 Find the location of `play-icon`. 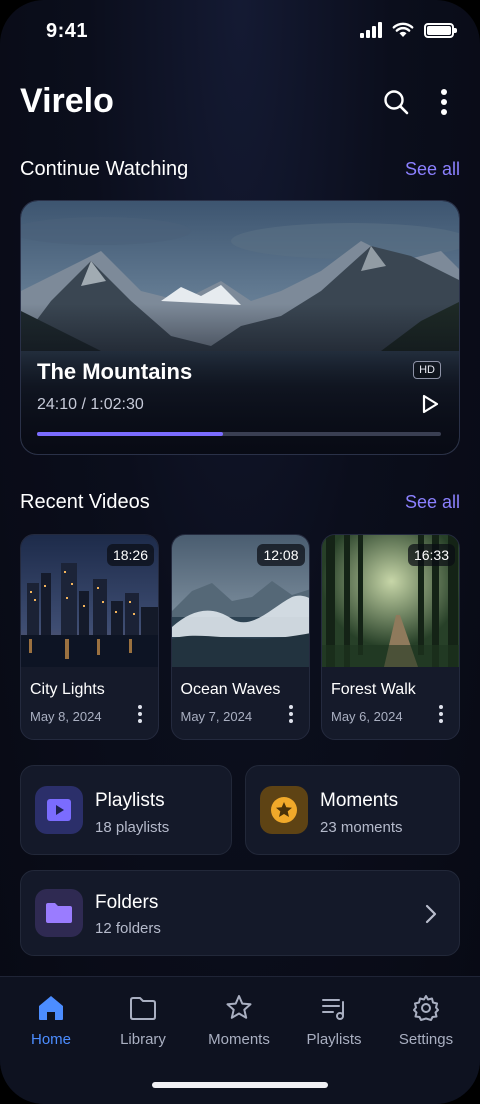

play-icon is located at coordinates (430, 404).